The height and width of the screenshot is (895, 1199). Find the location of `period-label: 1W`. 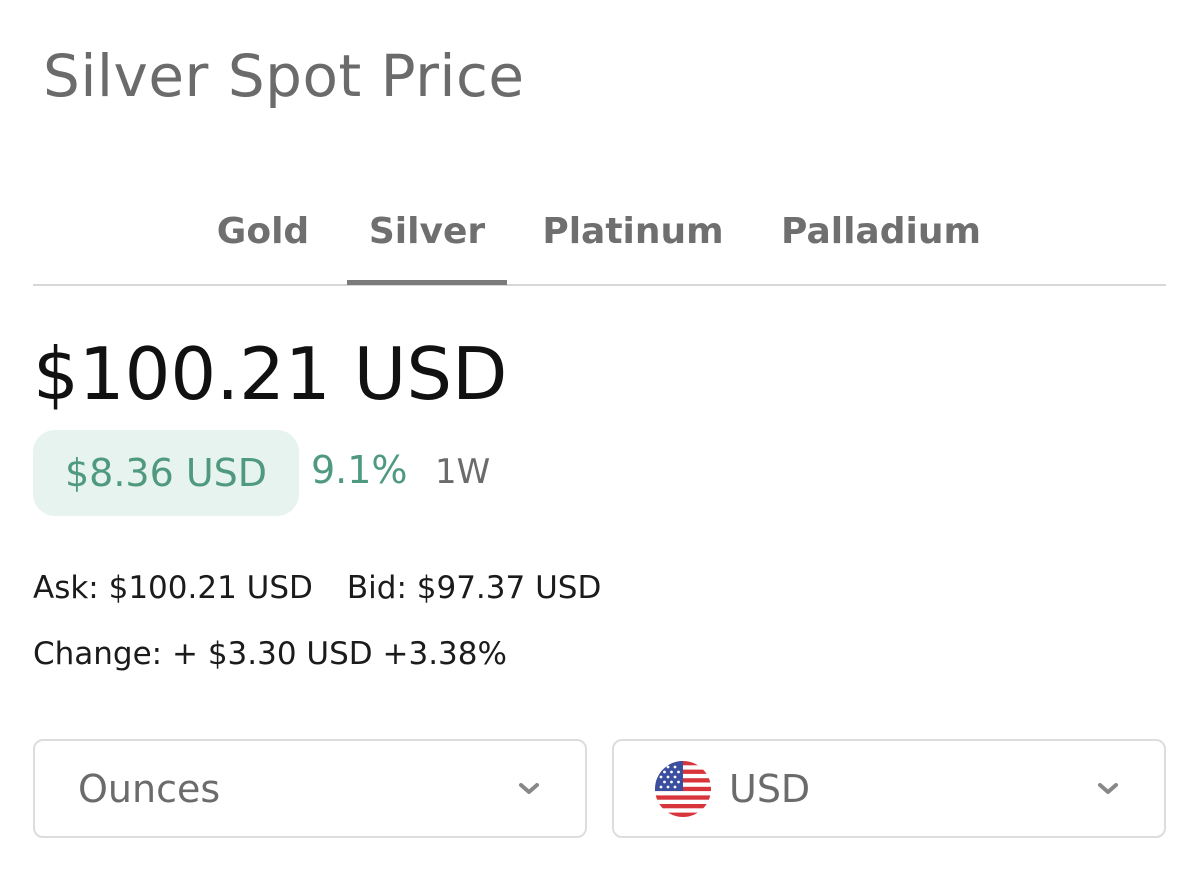

period-label: 1W is located at coordinates (463, 472).